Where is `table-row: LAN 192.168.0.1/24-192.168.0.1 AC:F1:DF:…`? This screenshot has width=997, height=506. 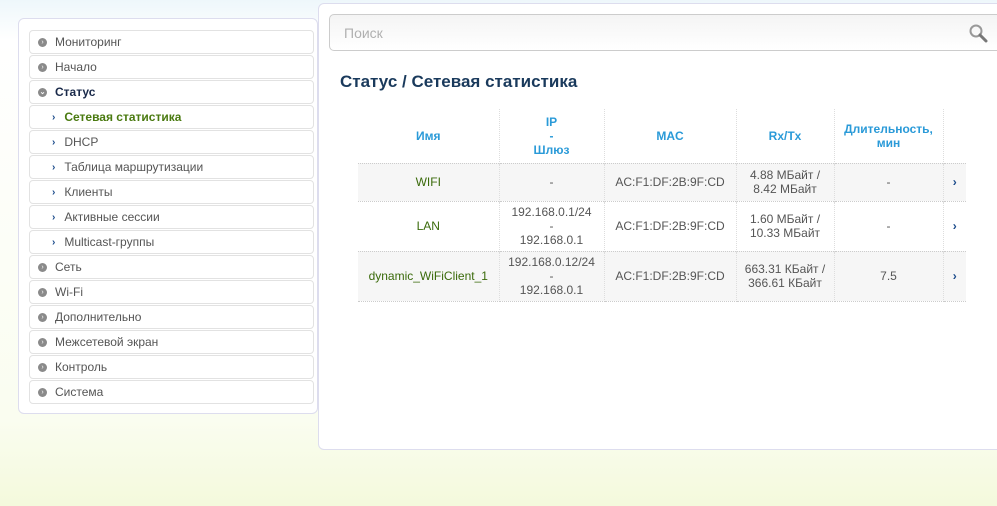 table-row: LAN 192.168.0.1/24-192.168.0.1 AC:F1:DF:… is located at coordinates (662, 225).